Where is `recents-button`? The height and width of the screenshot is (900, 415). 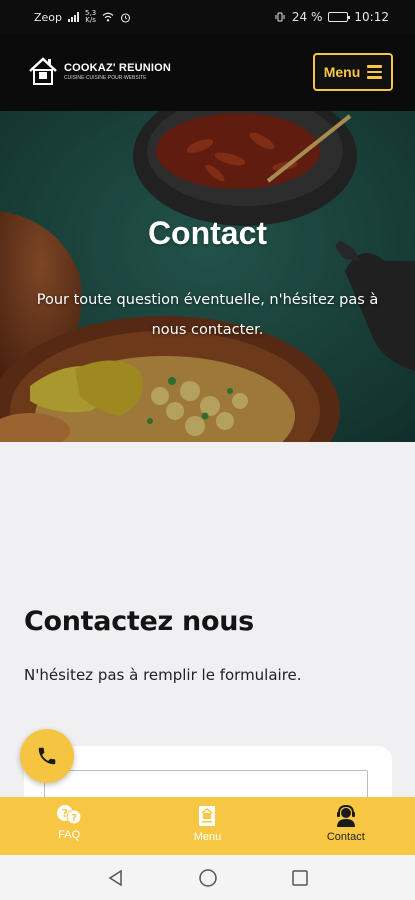 recents-button is located at coordinates (300, 878).